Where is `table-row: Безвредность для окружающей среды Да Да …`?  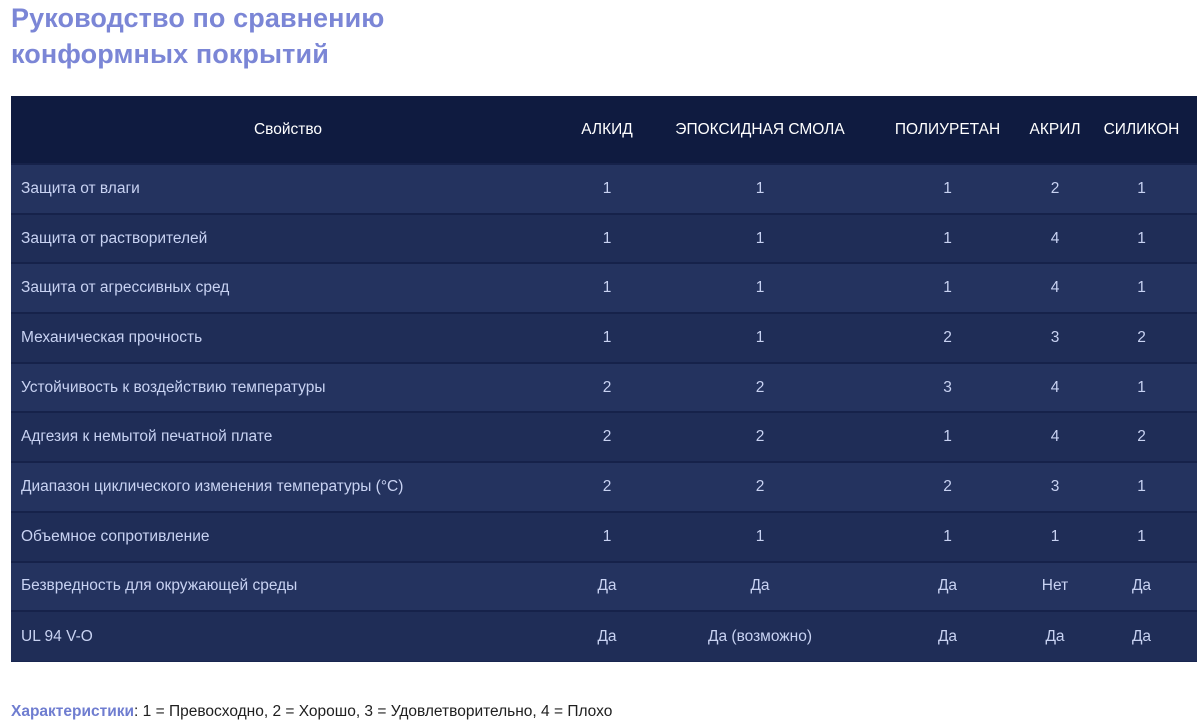 table-row: Безвредность для окружающей среды Да Да … is located at coordinates (604, 586).